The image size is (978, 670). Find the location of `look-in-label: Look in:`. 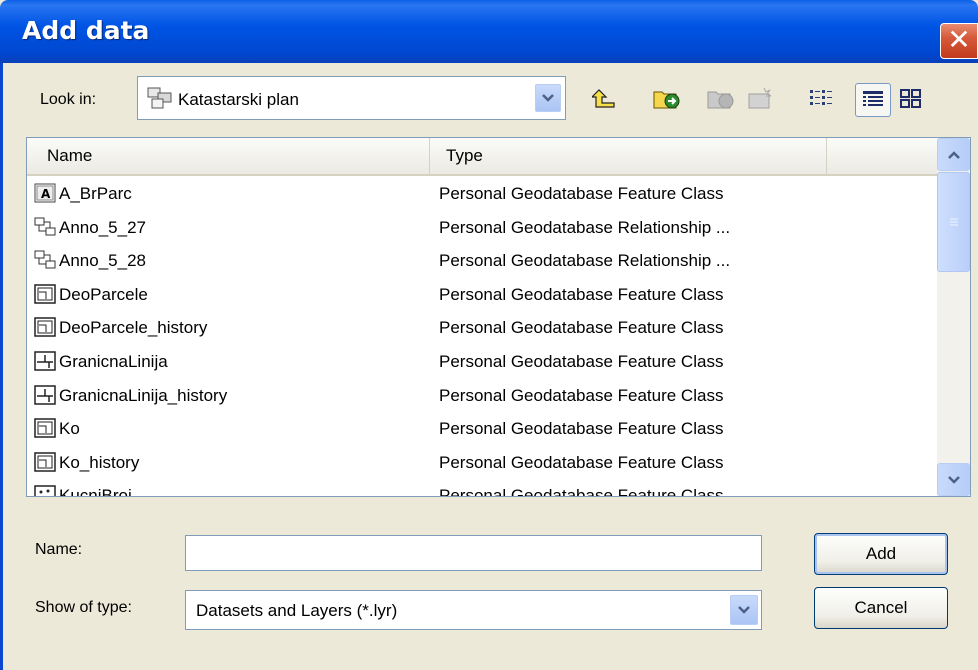

look-in-label: Look in: is located at coordinates (68, 99).